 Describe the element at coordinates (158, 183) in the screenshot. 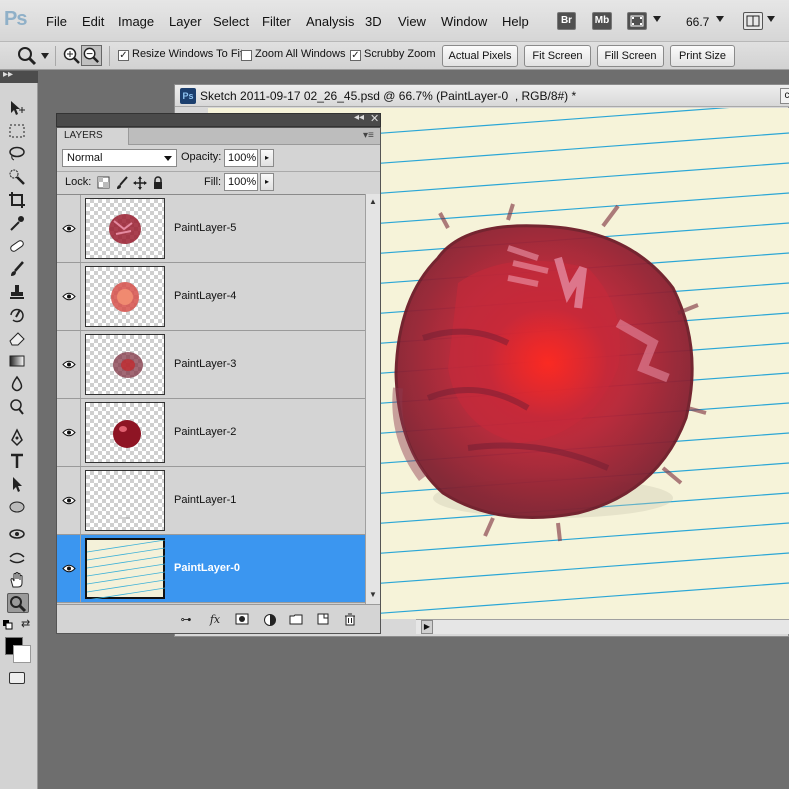

I see `lock-all-icon` at that location.